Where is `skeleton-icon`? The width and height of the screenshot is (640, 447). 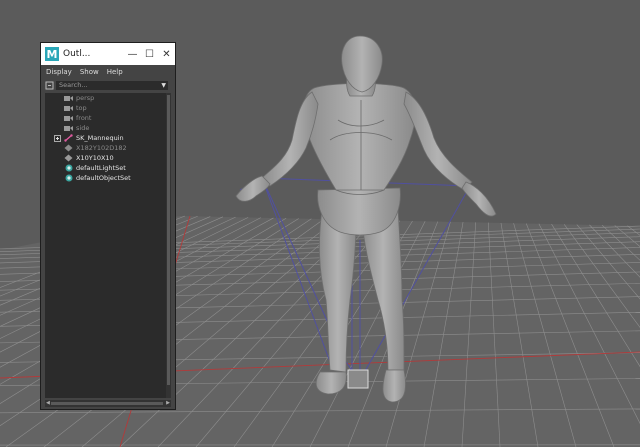 skeleton-icon is located at coordinates (68, 138).